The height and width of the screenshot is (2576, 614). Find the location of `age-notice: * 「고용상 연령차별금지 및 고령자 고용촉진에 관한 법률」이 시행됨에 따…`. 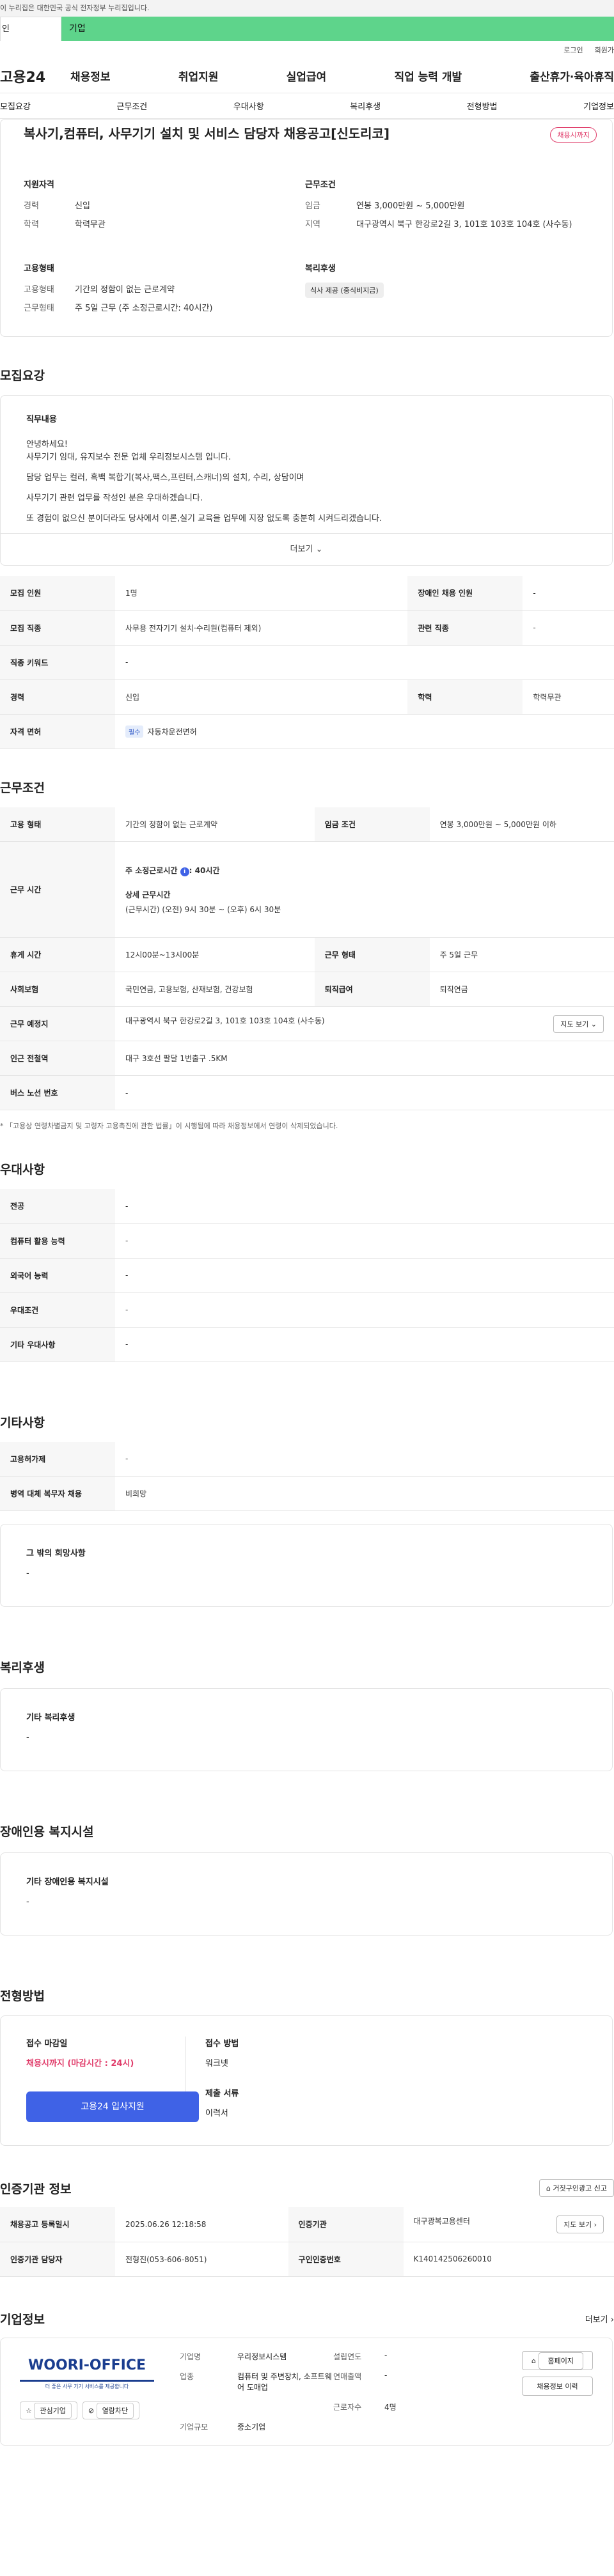

age-notice: * 「고용상 연령차별금지 및 고령자 고용촉진에 관한 법률」이 시행됨에 따… is located at coordinates (169, 1126).